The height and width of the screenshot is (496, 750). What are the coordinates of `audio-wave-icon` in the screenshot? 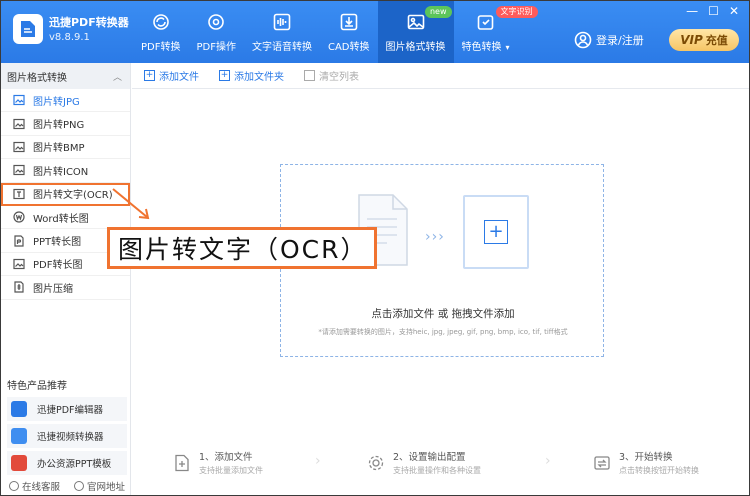 It's located at (282, 22).